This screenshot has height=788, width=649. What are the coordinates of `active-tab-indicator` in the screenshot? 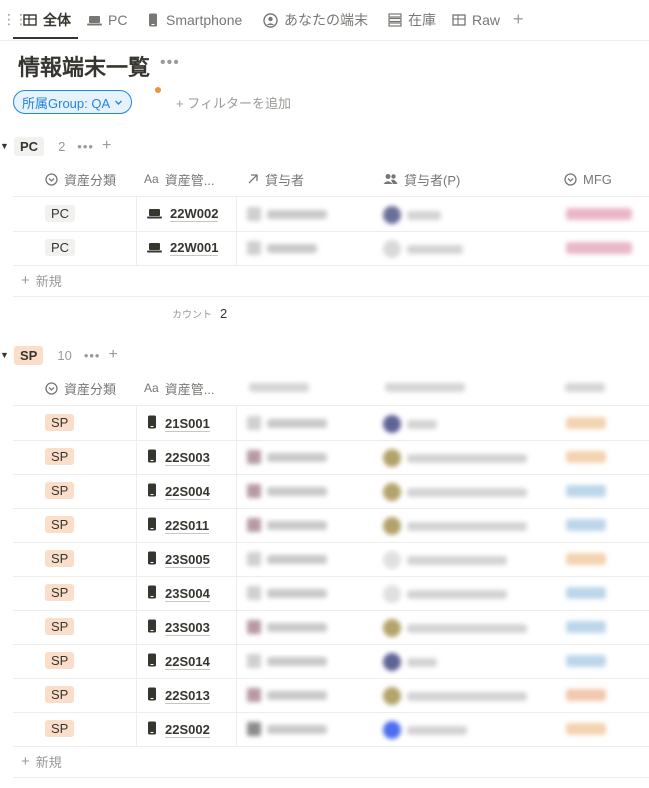 It's located at (45, 38).